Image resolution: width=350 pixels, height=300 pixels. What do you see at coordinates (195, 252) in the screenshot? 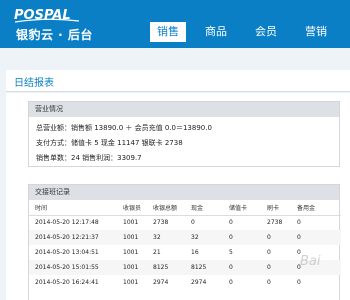
I see `cell-cash: 16` at bounding box center [195, 252].